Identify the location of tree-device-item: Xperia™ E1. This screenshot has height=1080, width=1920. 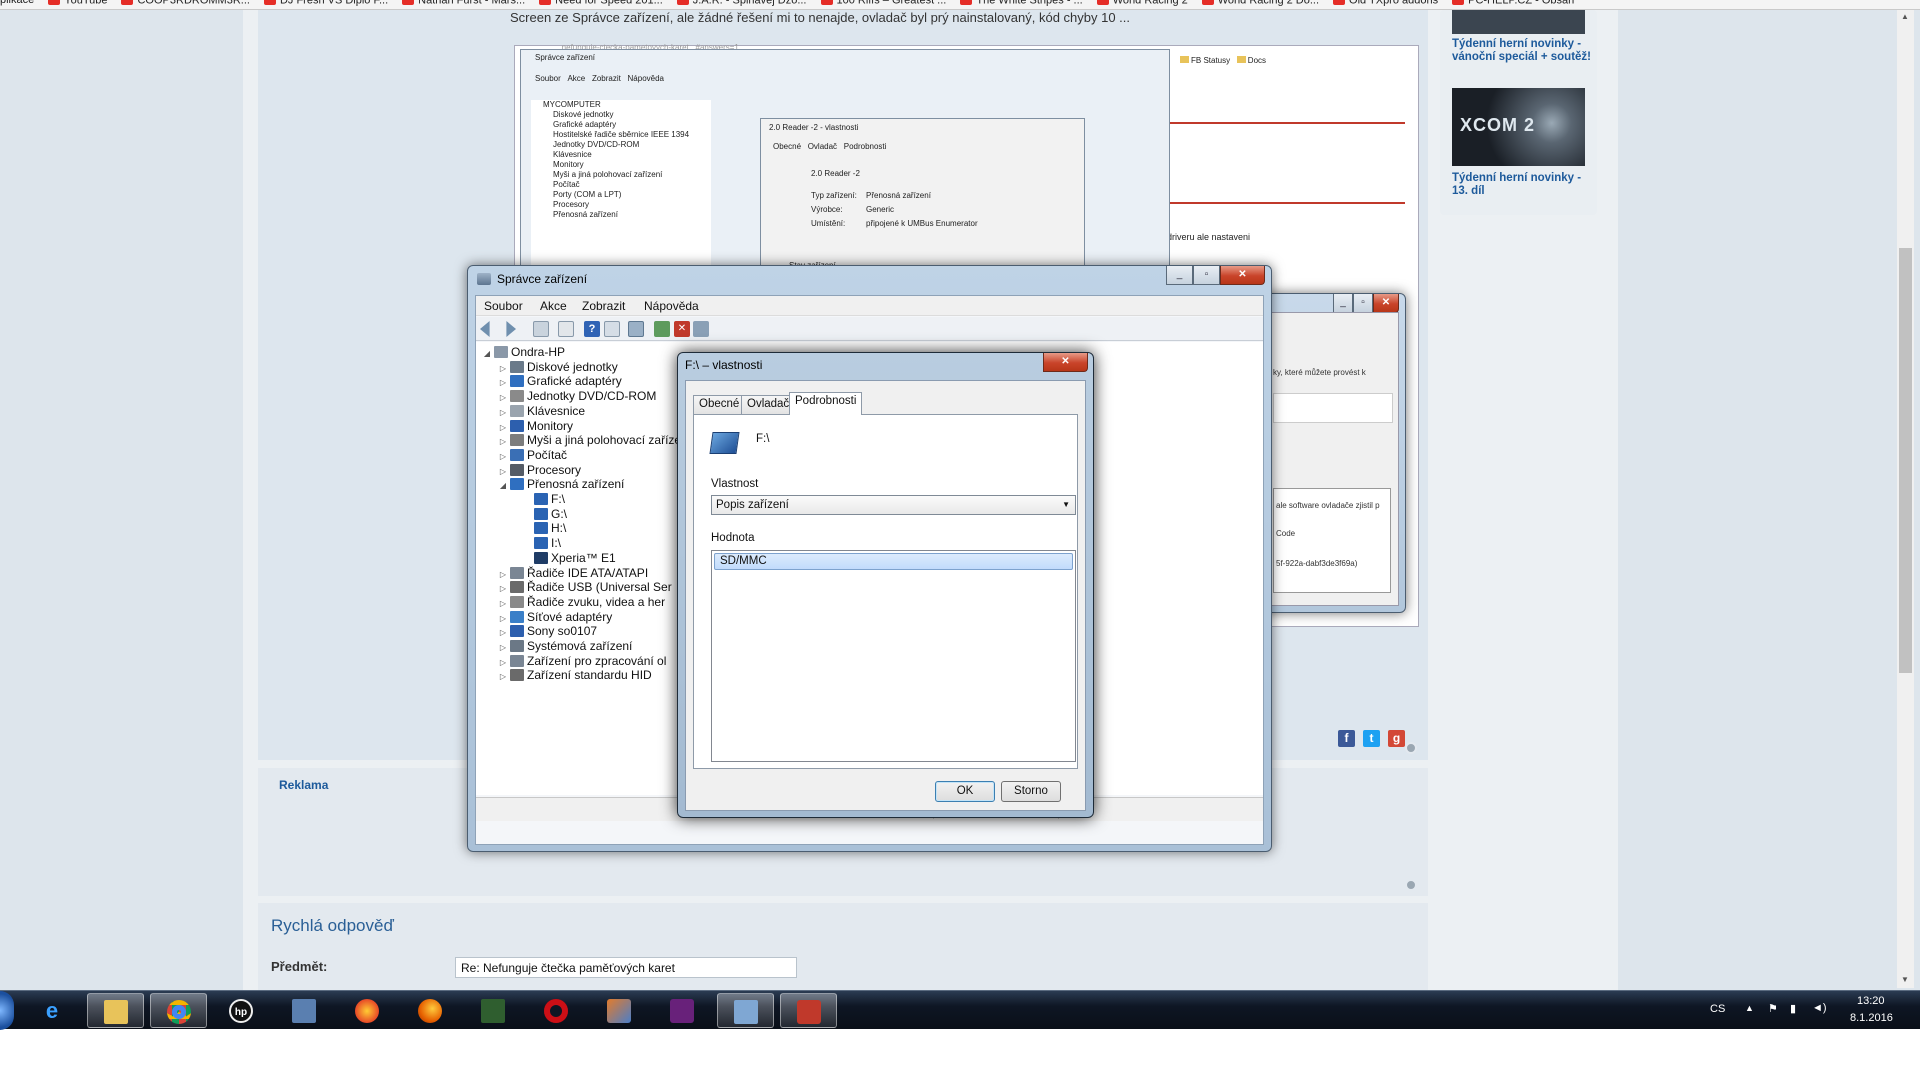
(569, 558).